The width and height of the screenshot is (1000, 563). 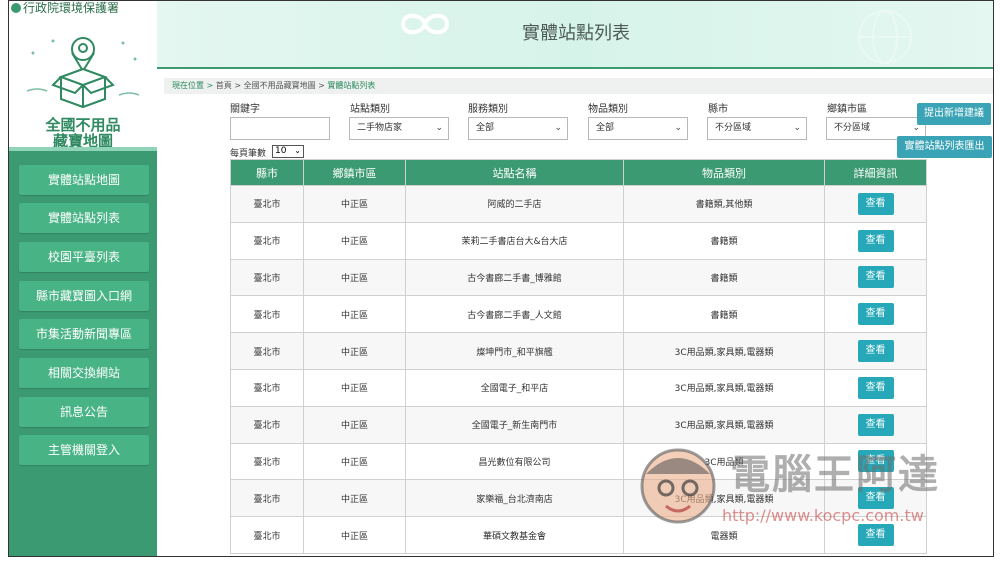 What do you see at coordinates (724, 172) in the screenshot?
I see `header-item-type: 物品類別` at bounding box center [724, 172].